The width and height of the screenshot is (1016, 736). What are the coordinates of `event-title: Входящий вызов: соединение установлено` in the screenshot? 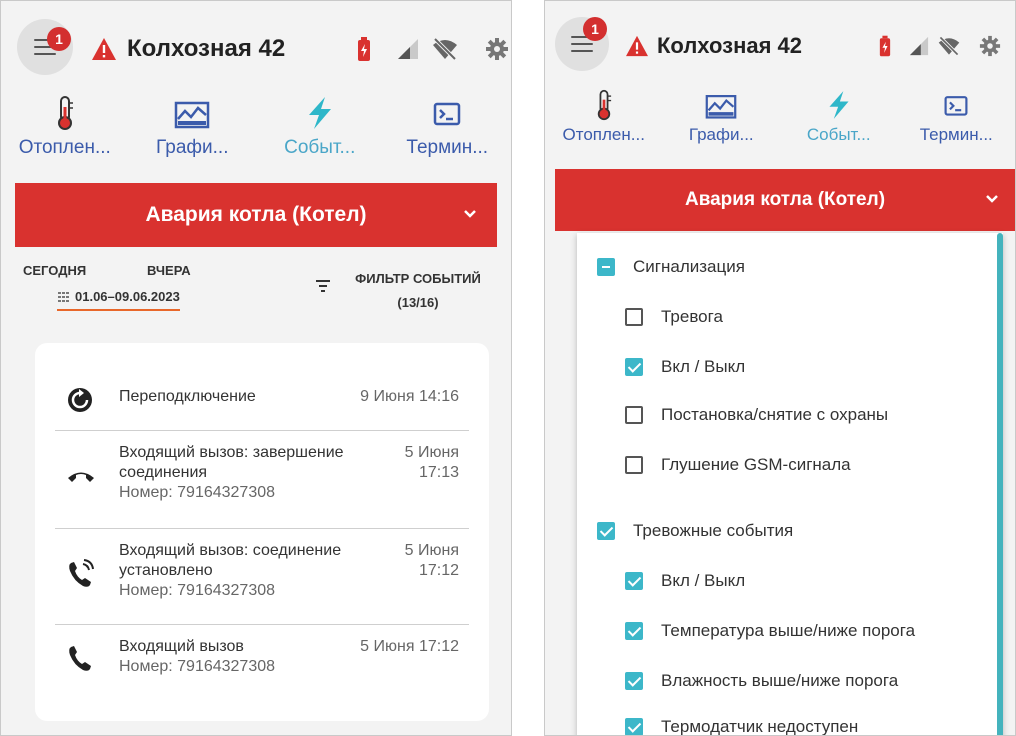 It's located at (230, 560).